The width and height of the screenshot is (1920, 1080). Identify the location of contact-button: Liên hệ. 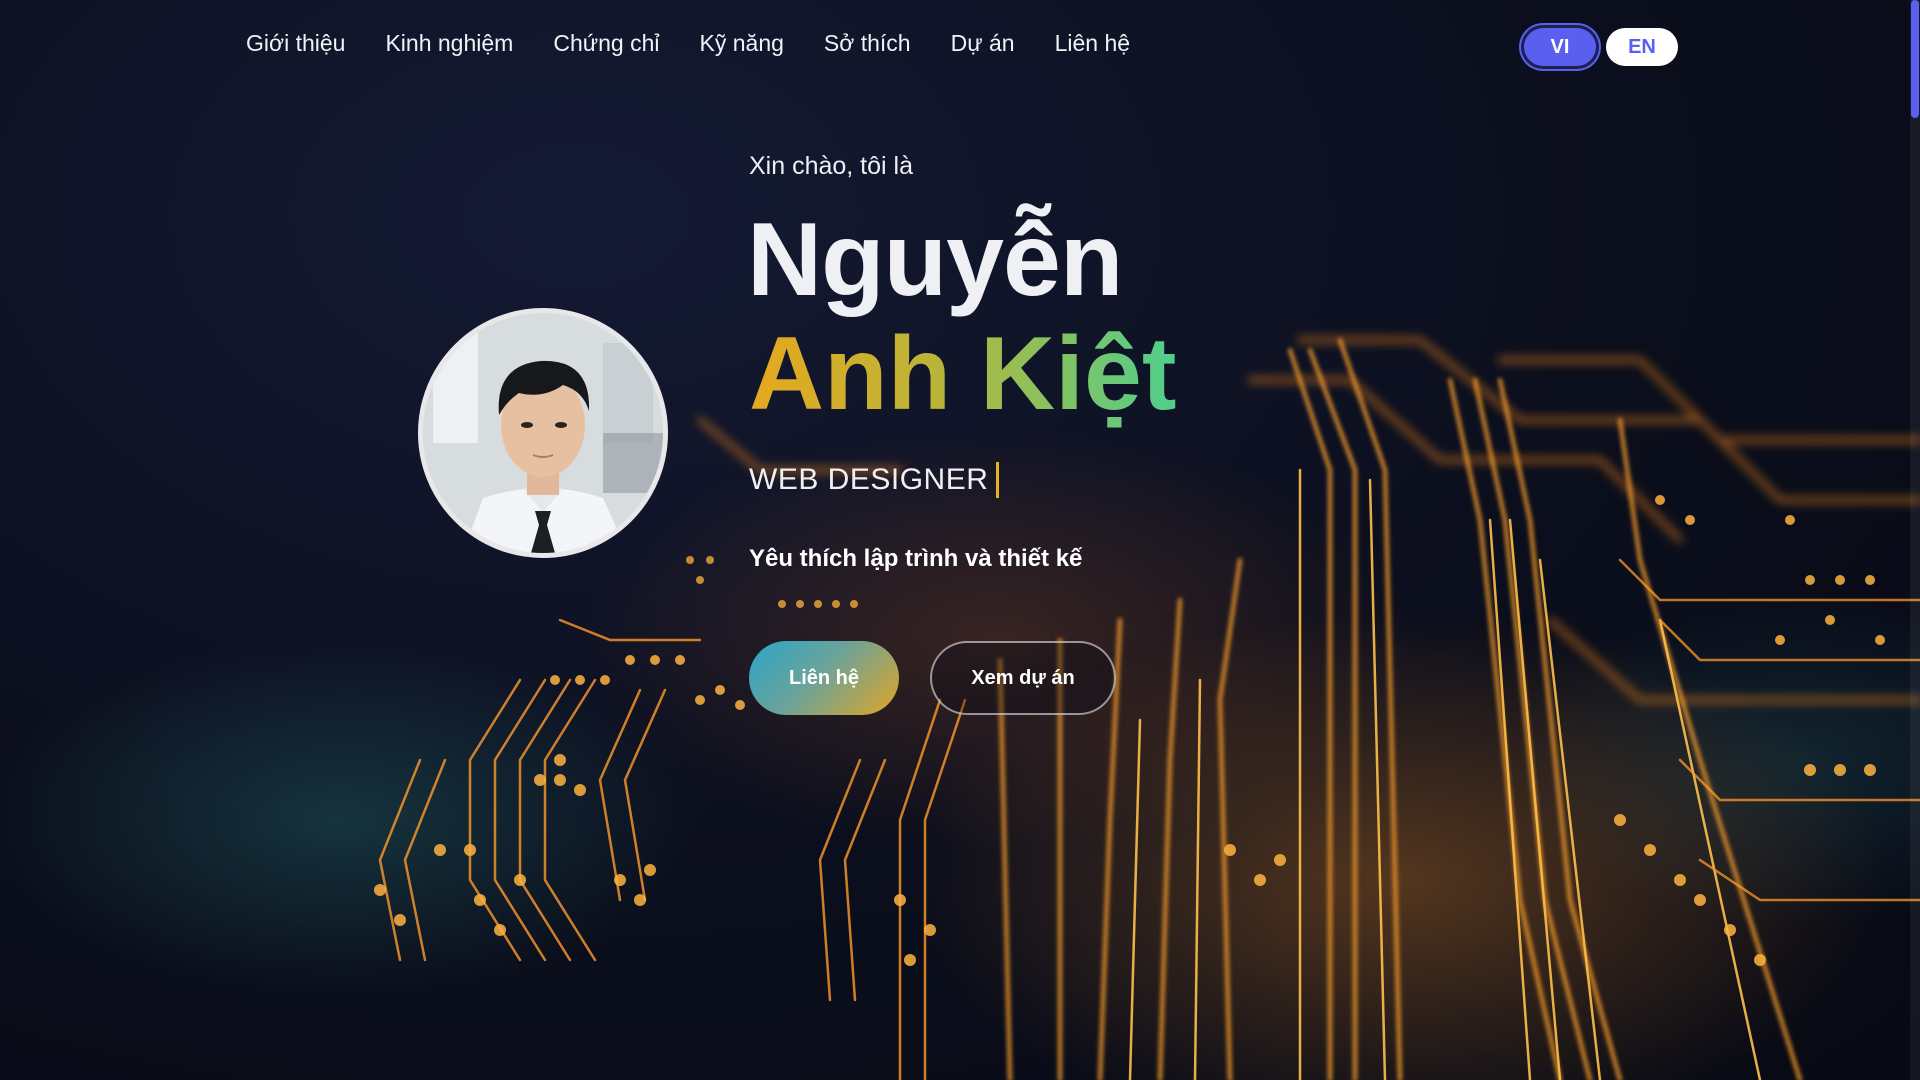
(824, 678).